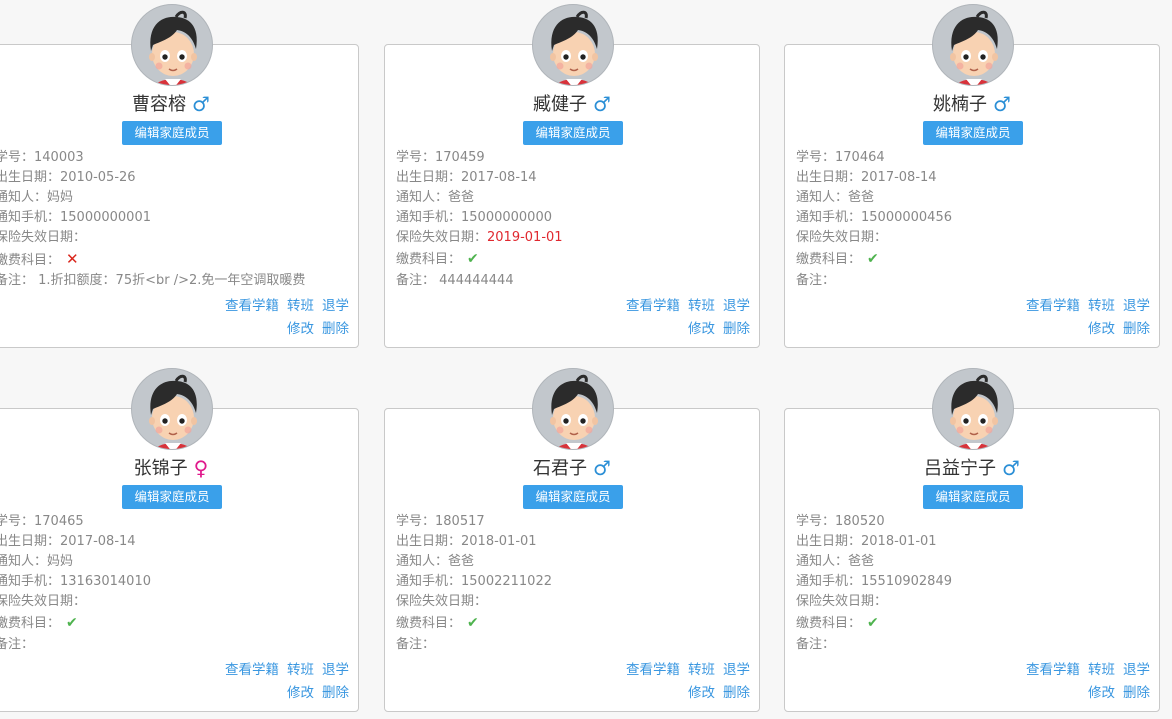  Describe the element at coordinates (499, 541) in the screenshot. I see `birth-date-value: 2018-01-01` at that location.